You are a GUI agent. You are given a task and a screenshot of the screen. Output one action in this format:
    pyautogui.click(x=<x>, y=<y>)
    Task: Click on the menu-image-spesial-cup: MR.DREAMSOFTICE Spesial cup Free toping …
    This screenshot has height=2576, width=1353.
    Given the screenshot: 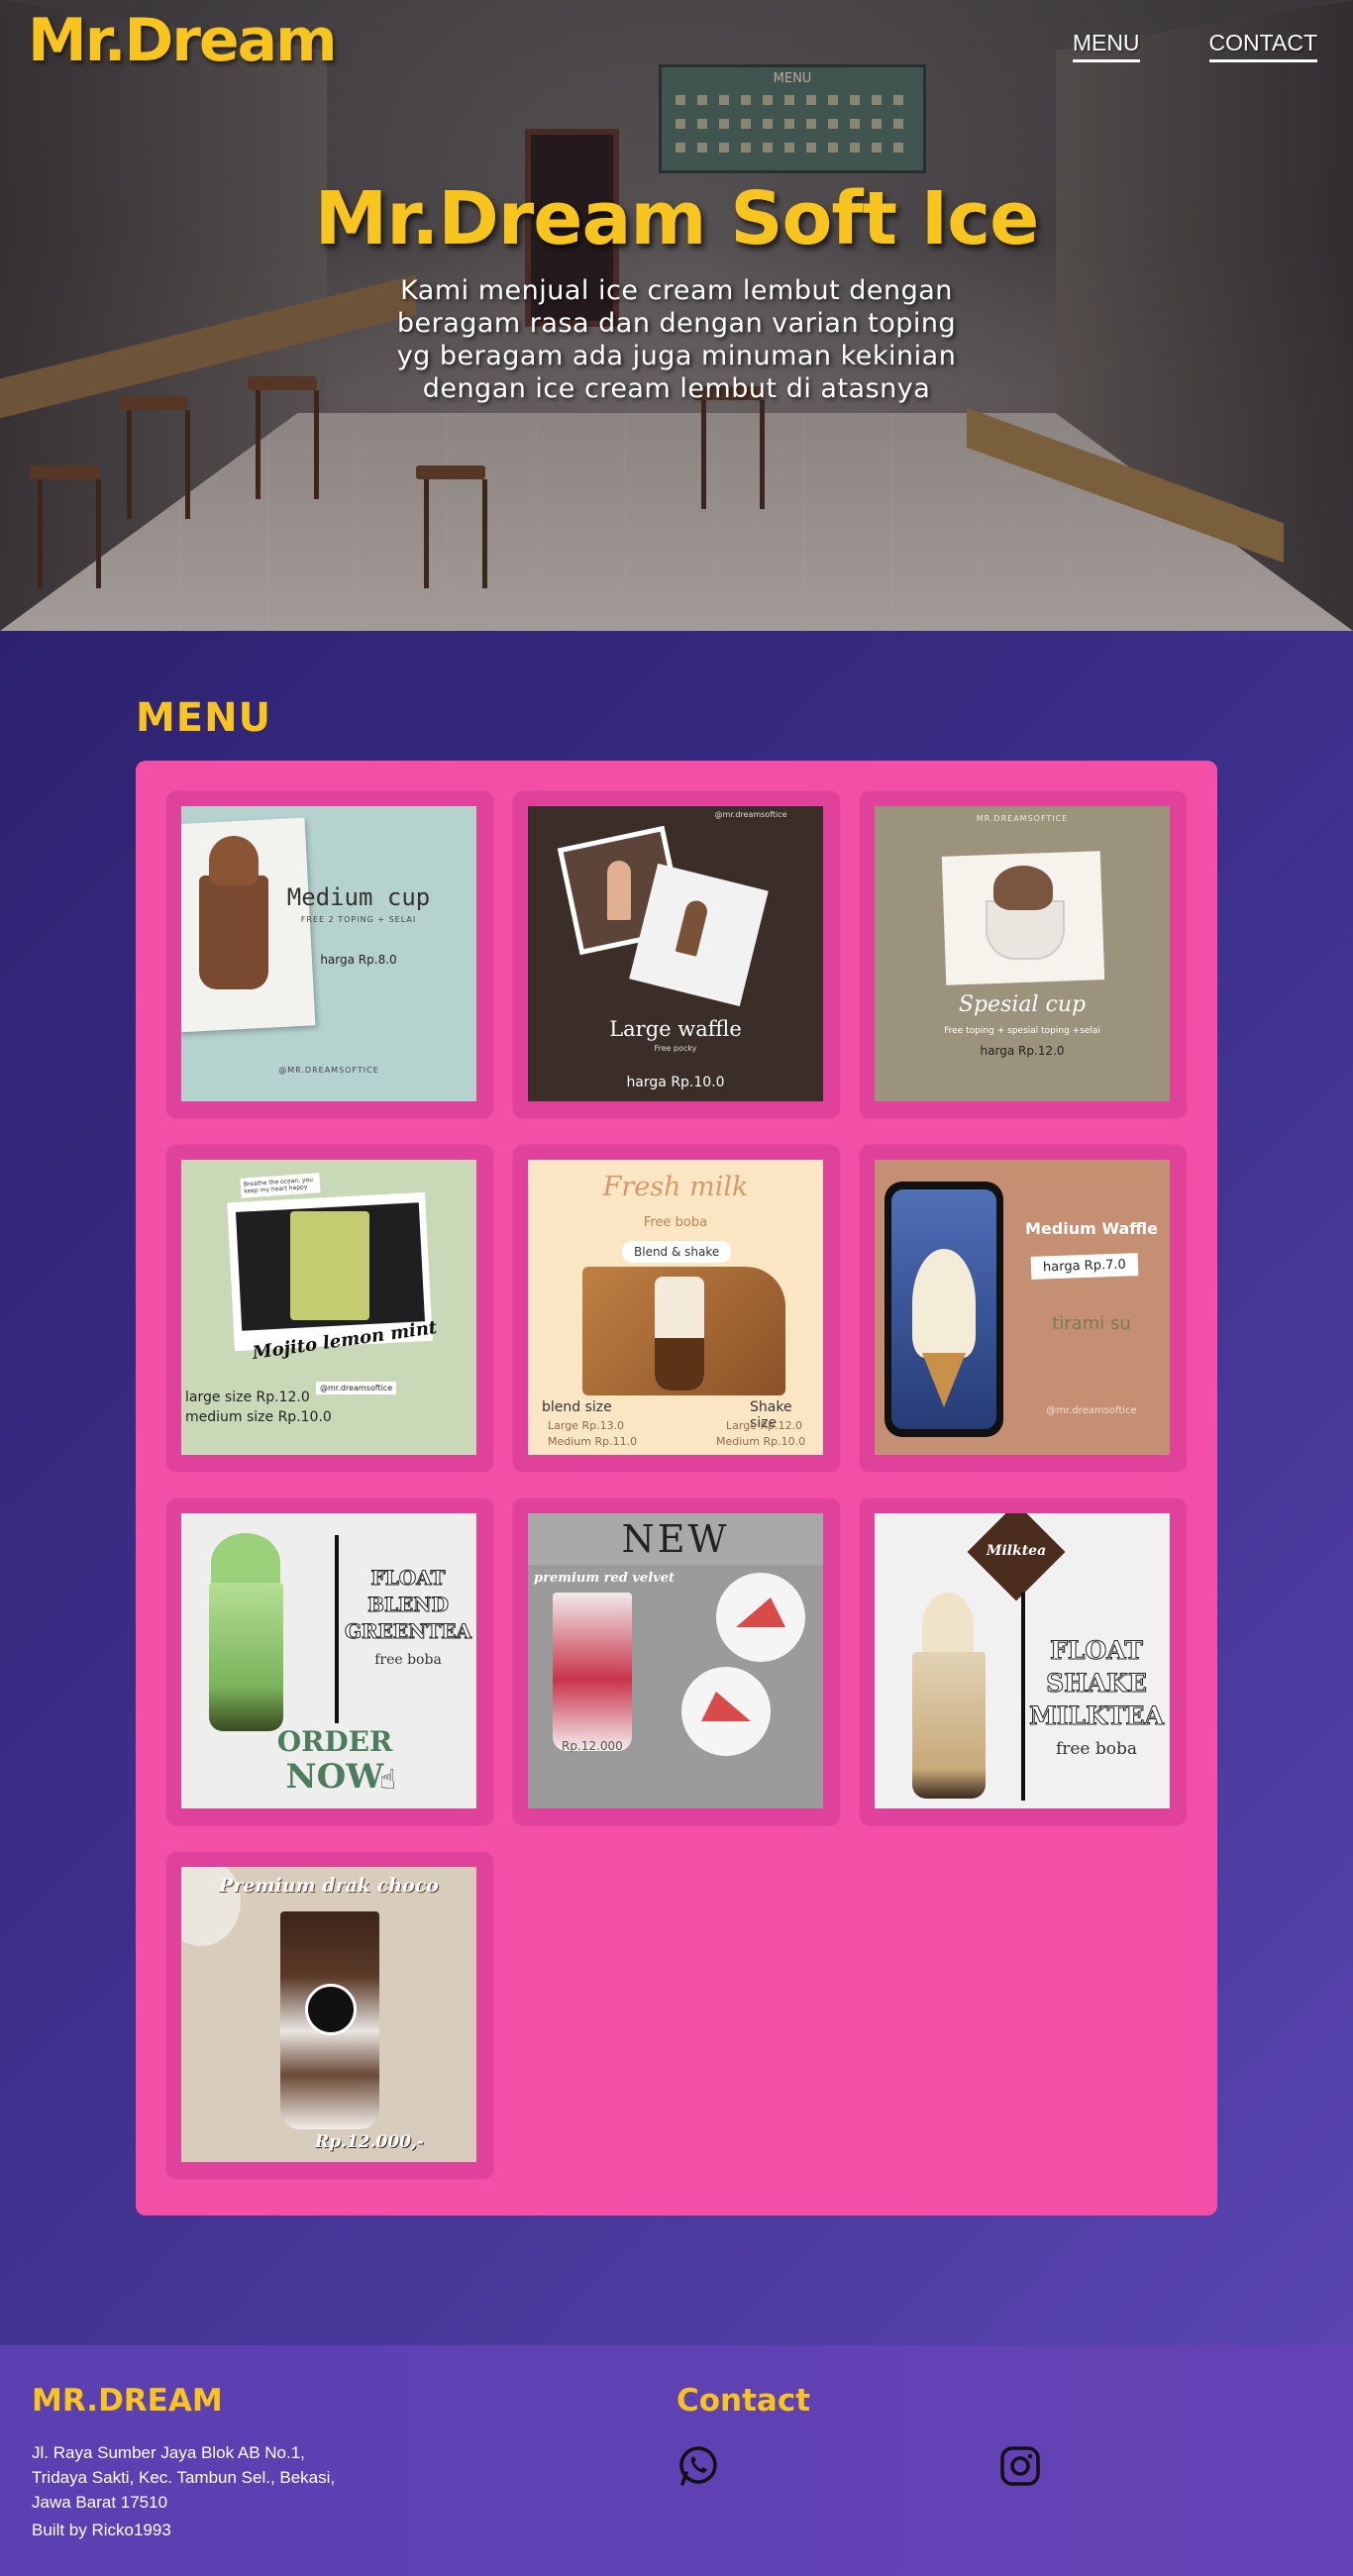 What is the action you would take?
    pyautogui.click(x=1022, y=953)
    